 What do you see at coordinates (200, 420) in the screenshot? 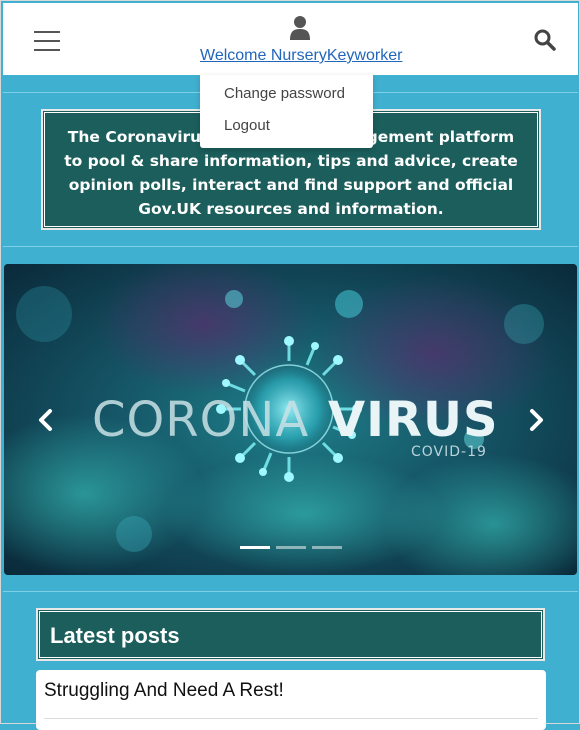
I see `slide-title-light: CORONA` at bounding box center [200, 420].